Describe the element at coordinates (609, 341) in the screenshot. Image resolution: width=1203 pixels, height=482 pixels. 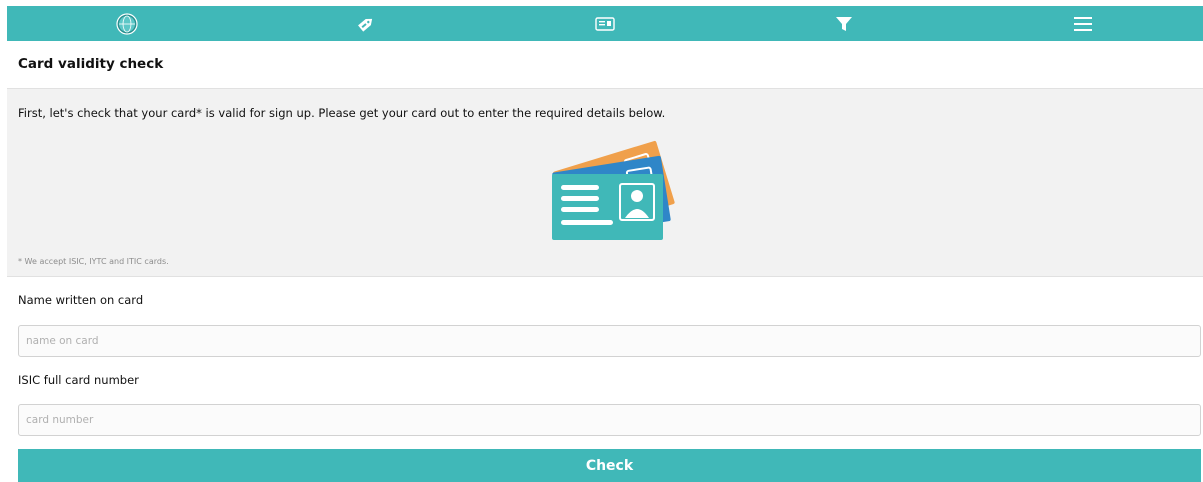
I see `name-on-card-input` at that location.